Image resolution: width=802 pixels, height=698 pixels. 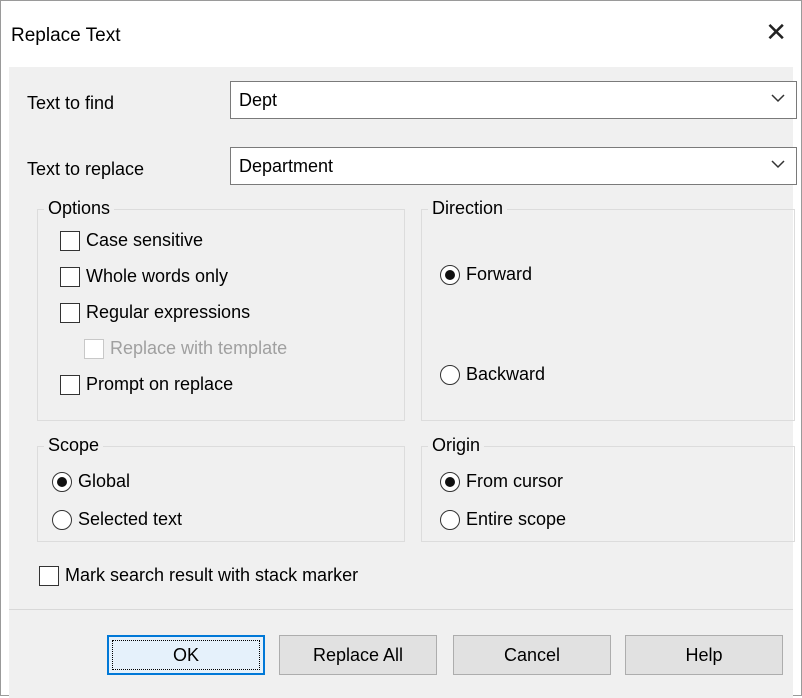 I want to click on title-bar: Replace Text ✕, so click(x=401, y=34).